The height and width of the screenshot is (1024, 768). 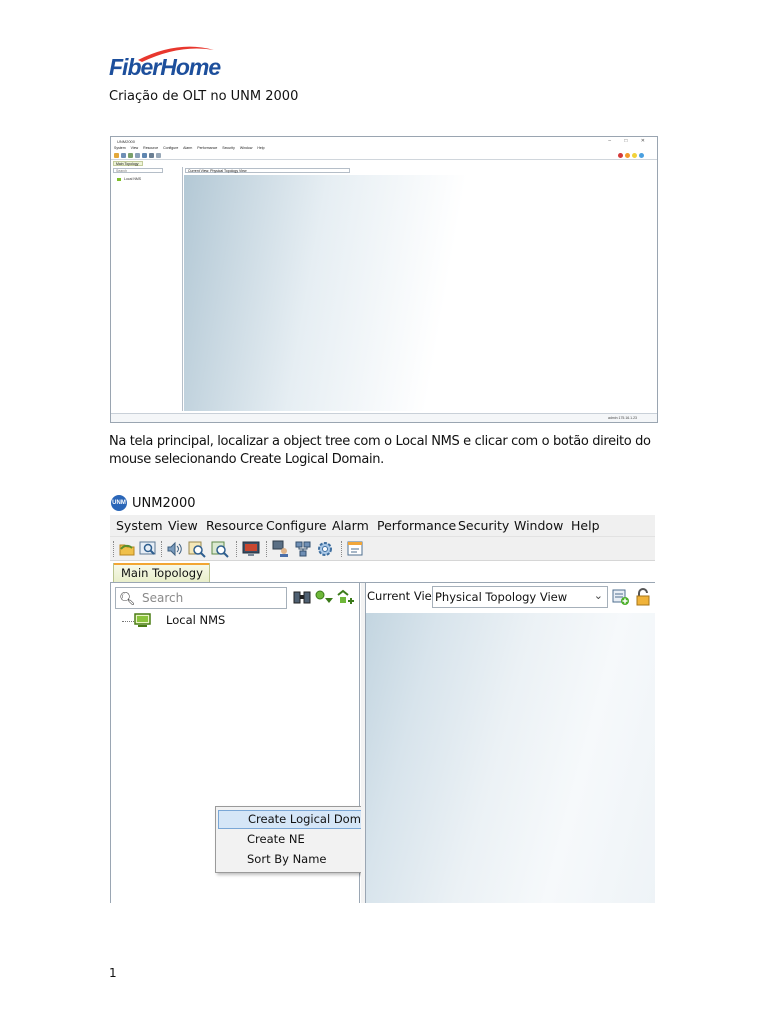 What do you see at coordinates (201, 598) in the screenshot?
I see `search-input: 🔍︎ Search` at bounding box center [201, 598].